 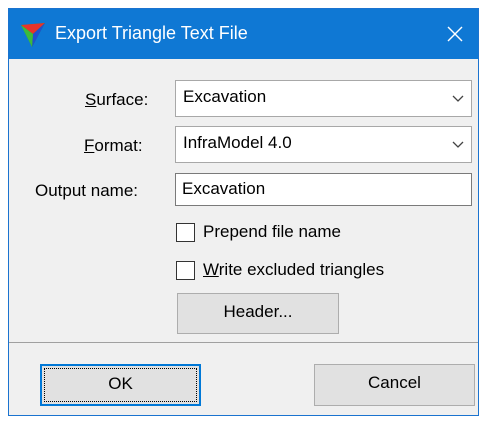 What do you see at coordinates (33, 35) in the screenshot?
I see `triangle-app-icon` at bounding box center [33, 35].